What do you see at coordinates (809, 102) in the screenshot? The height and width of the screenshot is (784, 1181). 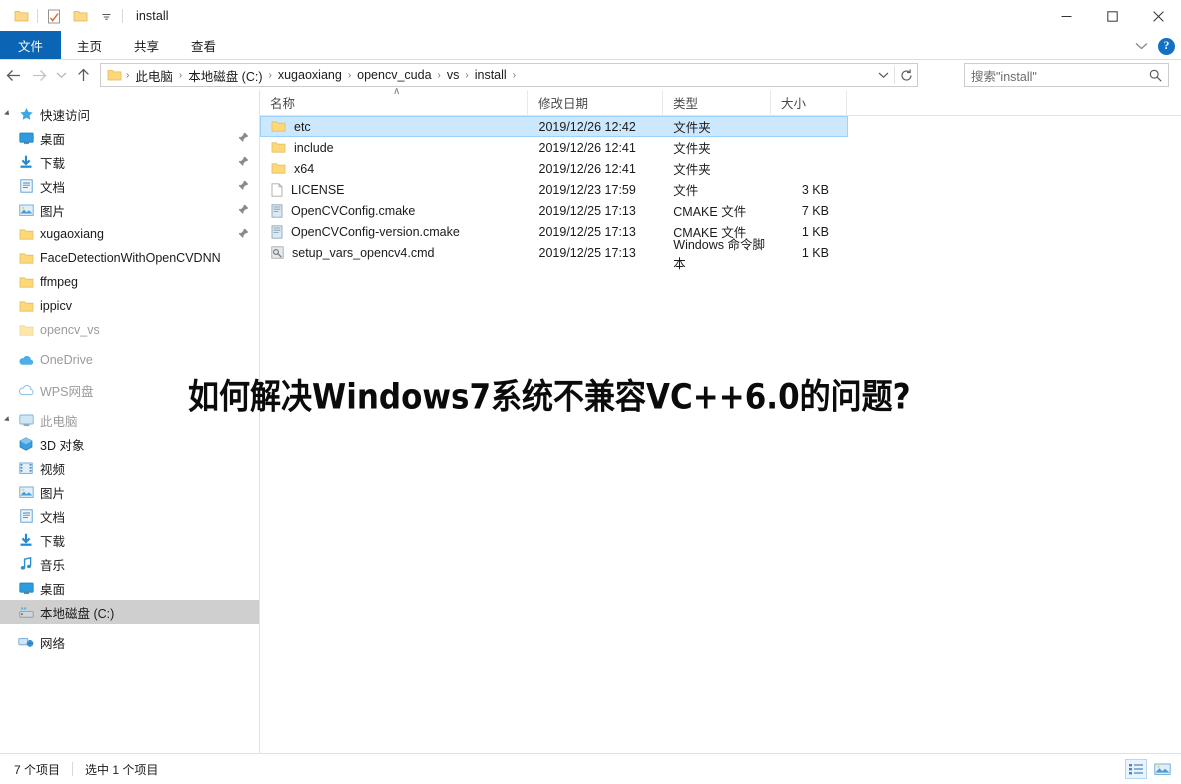 I see `column-header-size: 大小` at bounding box center [809, 102].